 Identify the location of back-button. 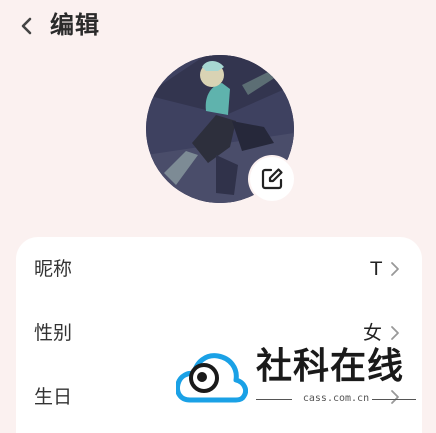
(28, 25).